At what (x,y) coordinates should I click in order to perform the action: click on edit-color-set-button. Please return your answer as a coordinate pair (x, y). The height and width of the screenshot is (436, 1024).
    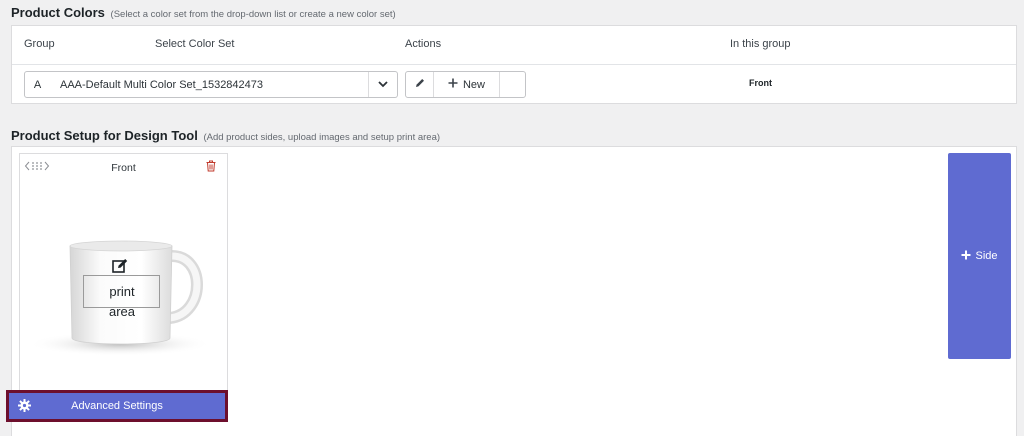
    Looking at the image, I should click on (420, 84).